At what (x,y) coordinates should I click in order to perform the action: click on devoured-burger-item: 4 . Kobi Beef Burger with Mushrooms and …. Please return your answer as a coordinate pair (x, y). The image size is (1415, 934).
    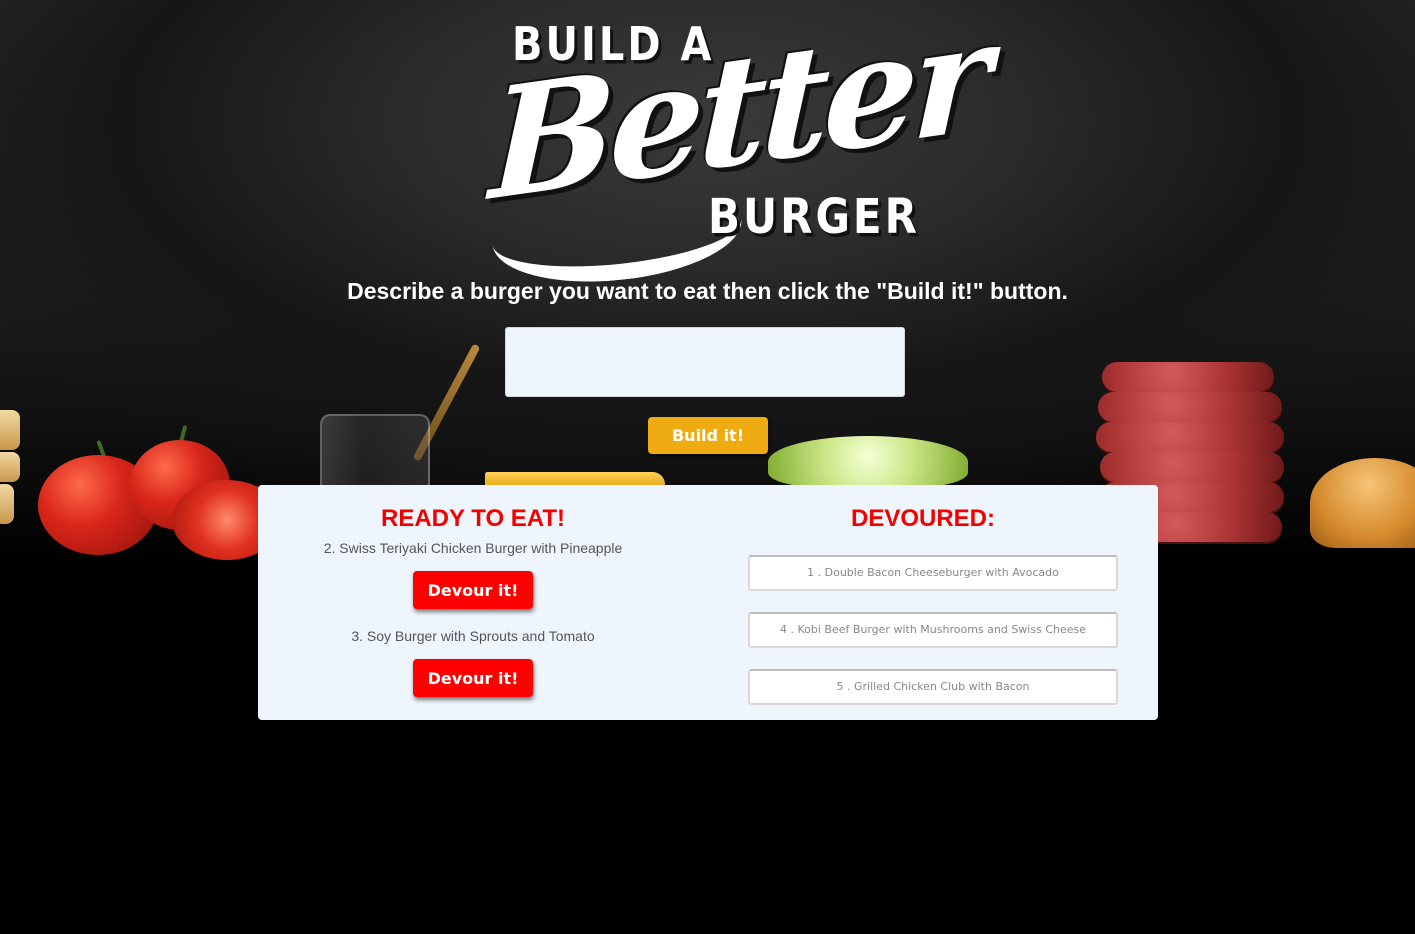
    Looking at the image, I should click on (933, 630).